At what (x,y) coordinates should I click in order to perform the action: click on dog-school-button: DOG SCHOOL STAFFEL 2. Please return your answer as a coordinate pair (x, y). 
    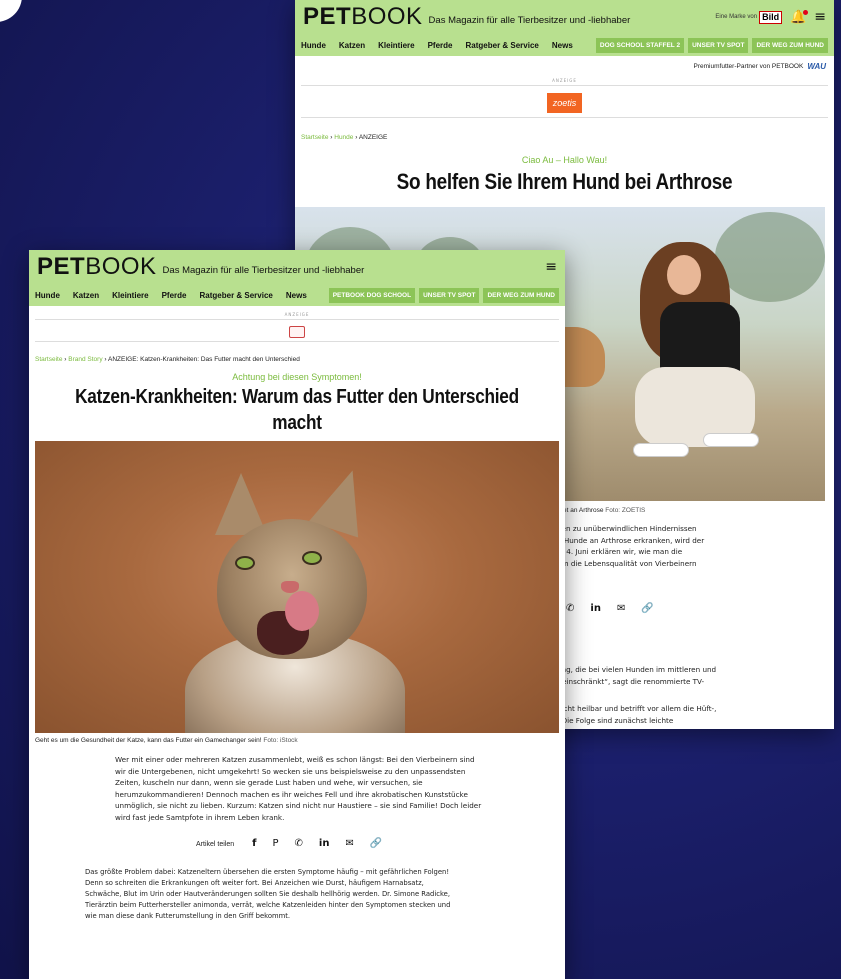
    Looking at the image, I should click on (640, 45).